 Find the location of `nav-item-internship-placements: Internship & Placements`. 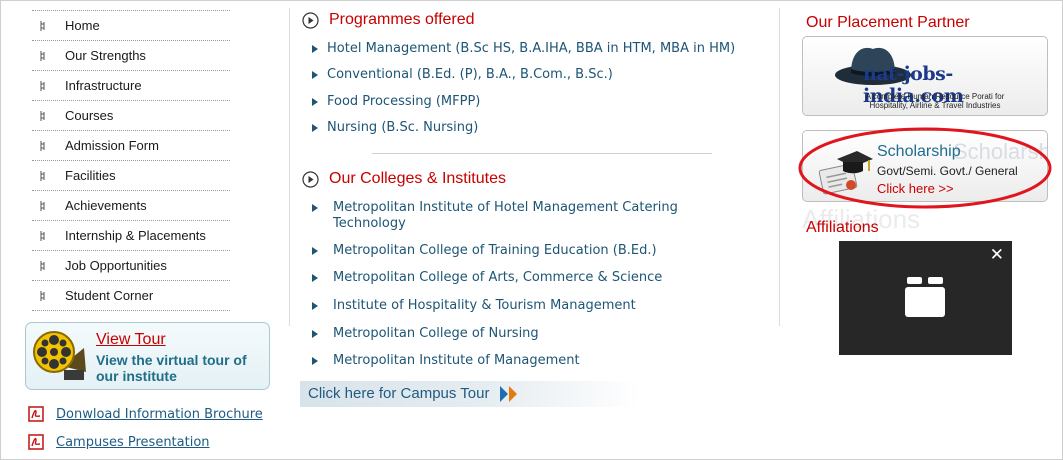

nav-item-internship-placements: Internship & Placements is located at coordinates (131, 235).